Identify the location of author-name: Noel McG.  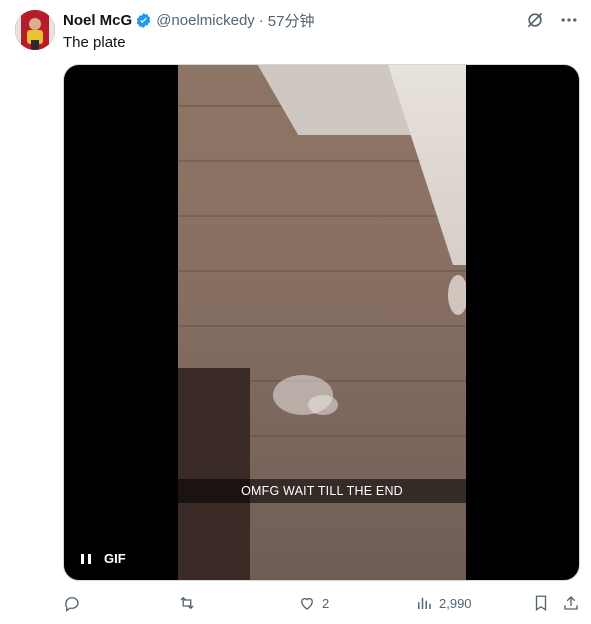
(97, 20).